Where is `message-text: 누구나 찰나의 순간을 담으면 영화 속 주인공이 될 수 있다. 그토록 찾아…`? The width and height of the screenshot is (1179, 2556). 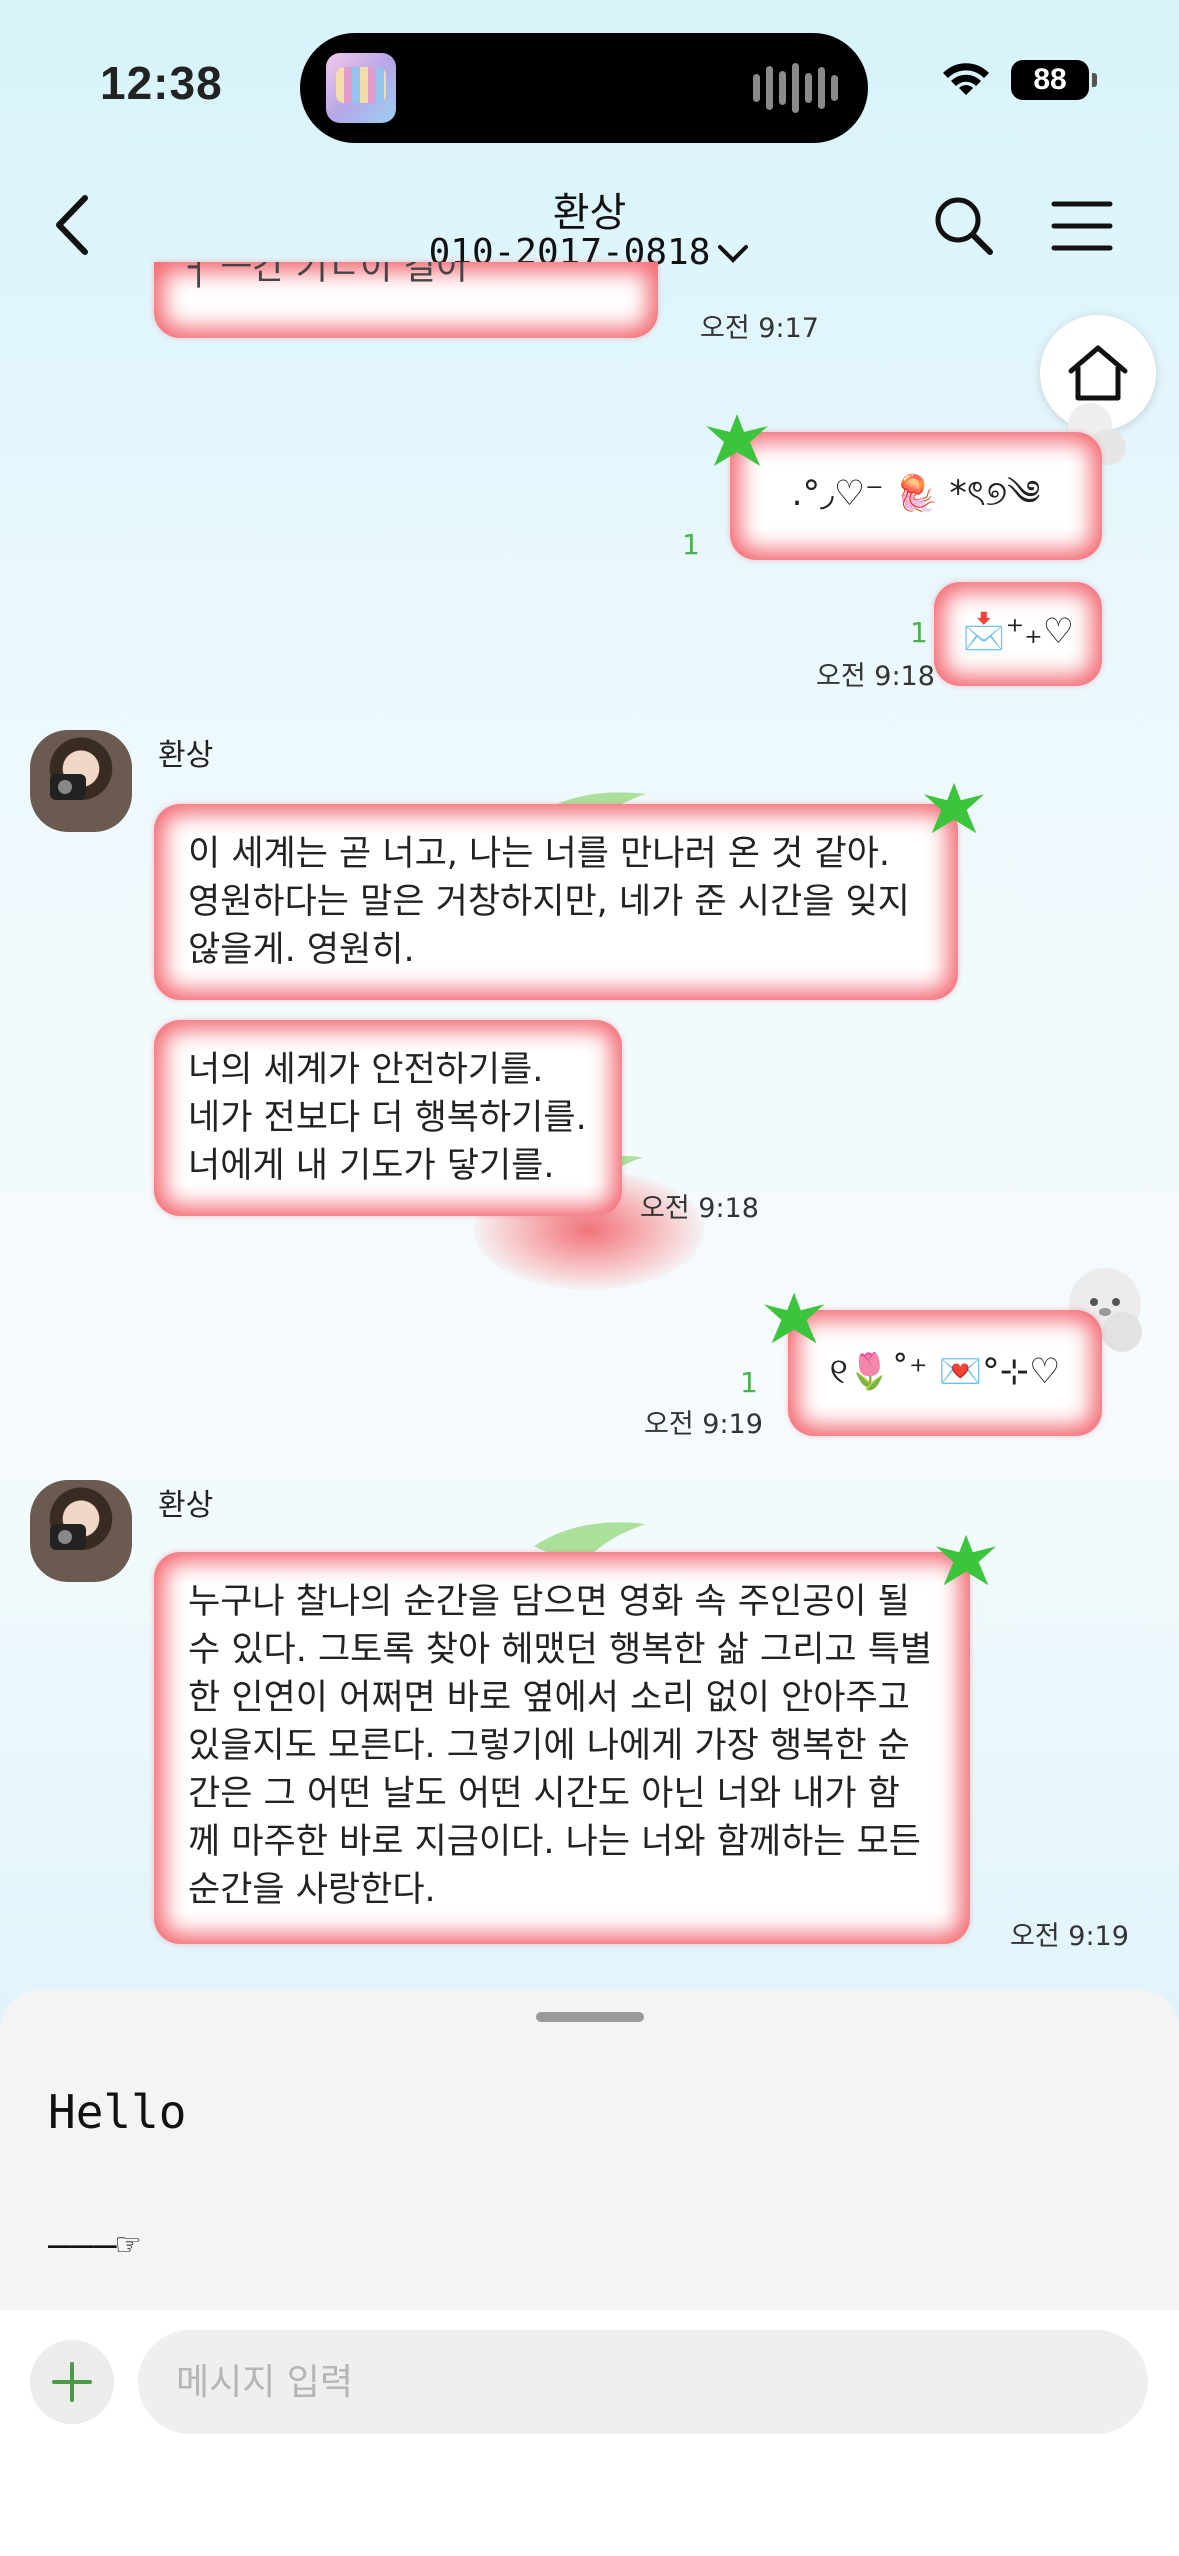 message-text: 누구나 찰나의 순간을 담으면 영화 속 주인공이 될 수 있다. 그토록 찾아… is located at coordinates (560, 1746).